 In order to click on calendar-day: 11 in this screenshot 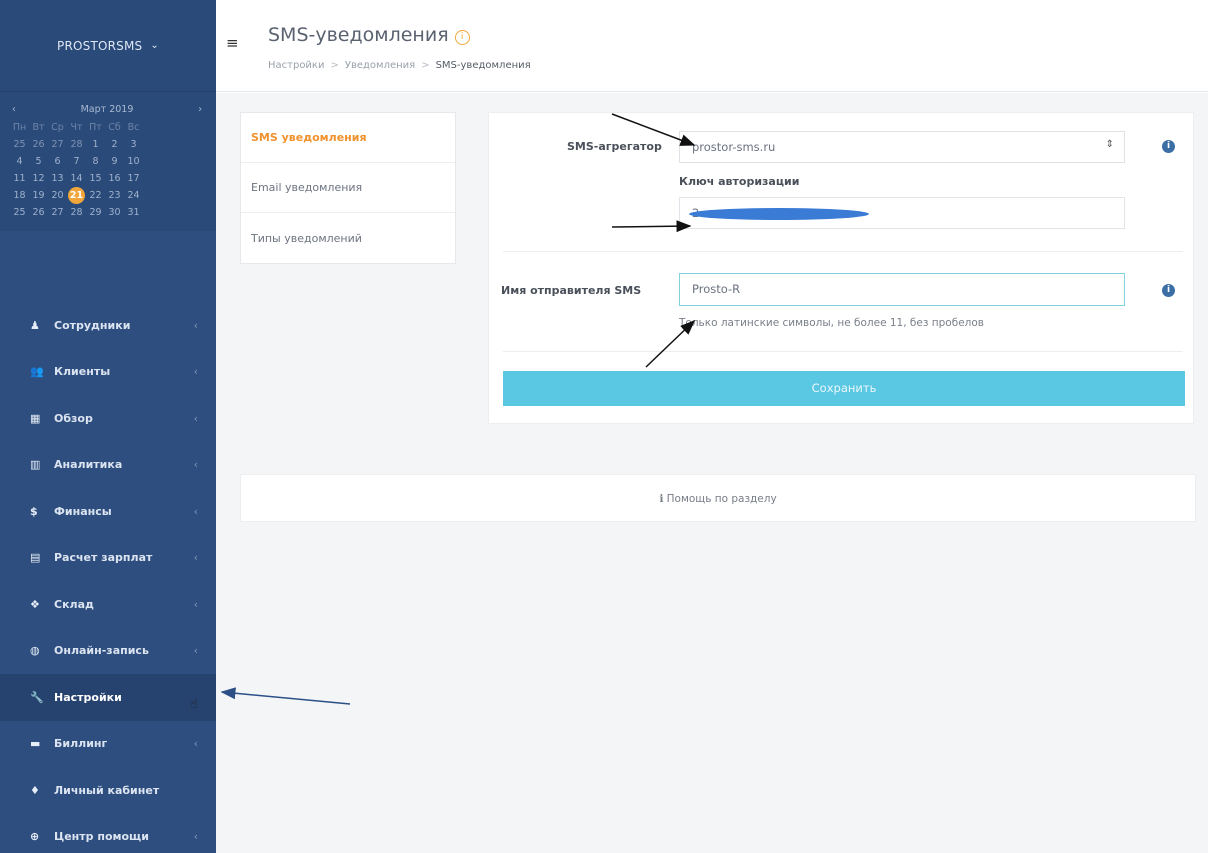, I will do `click(19, 178)`.